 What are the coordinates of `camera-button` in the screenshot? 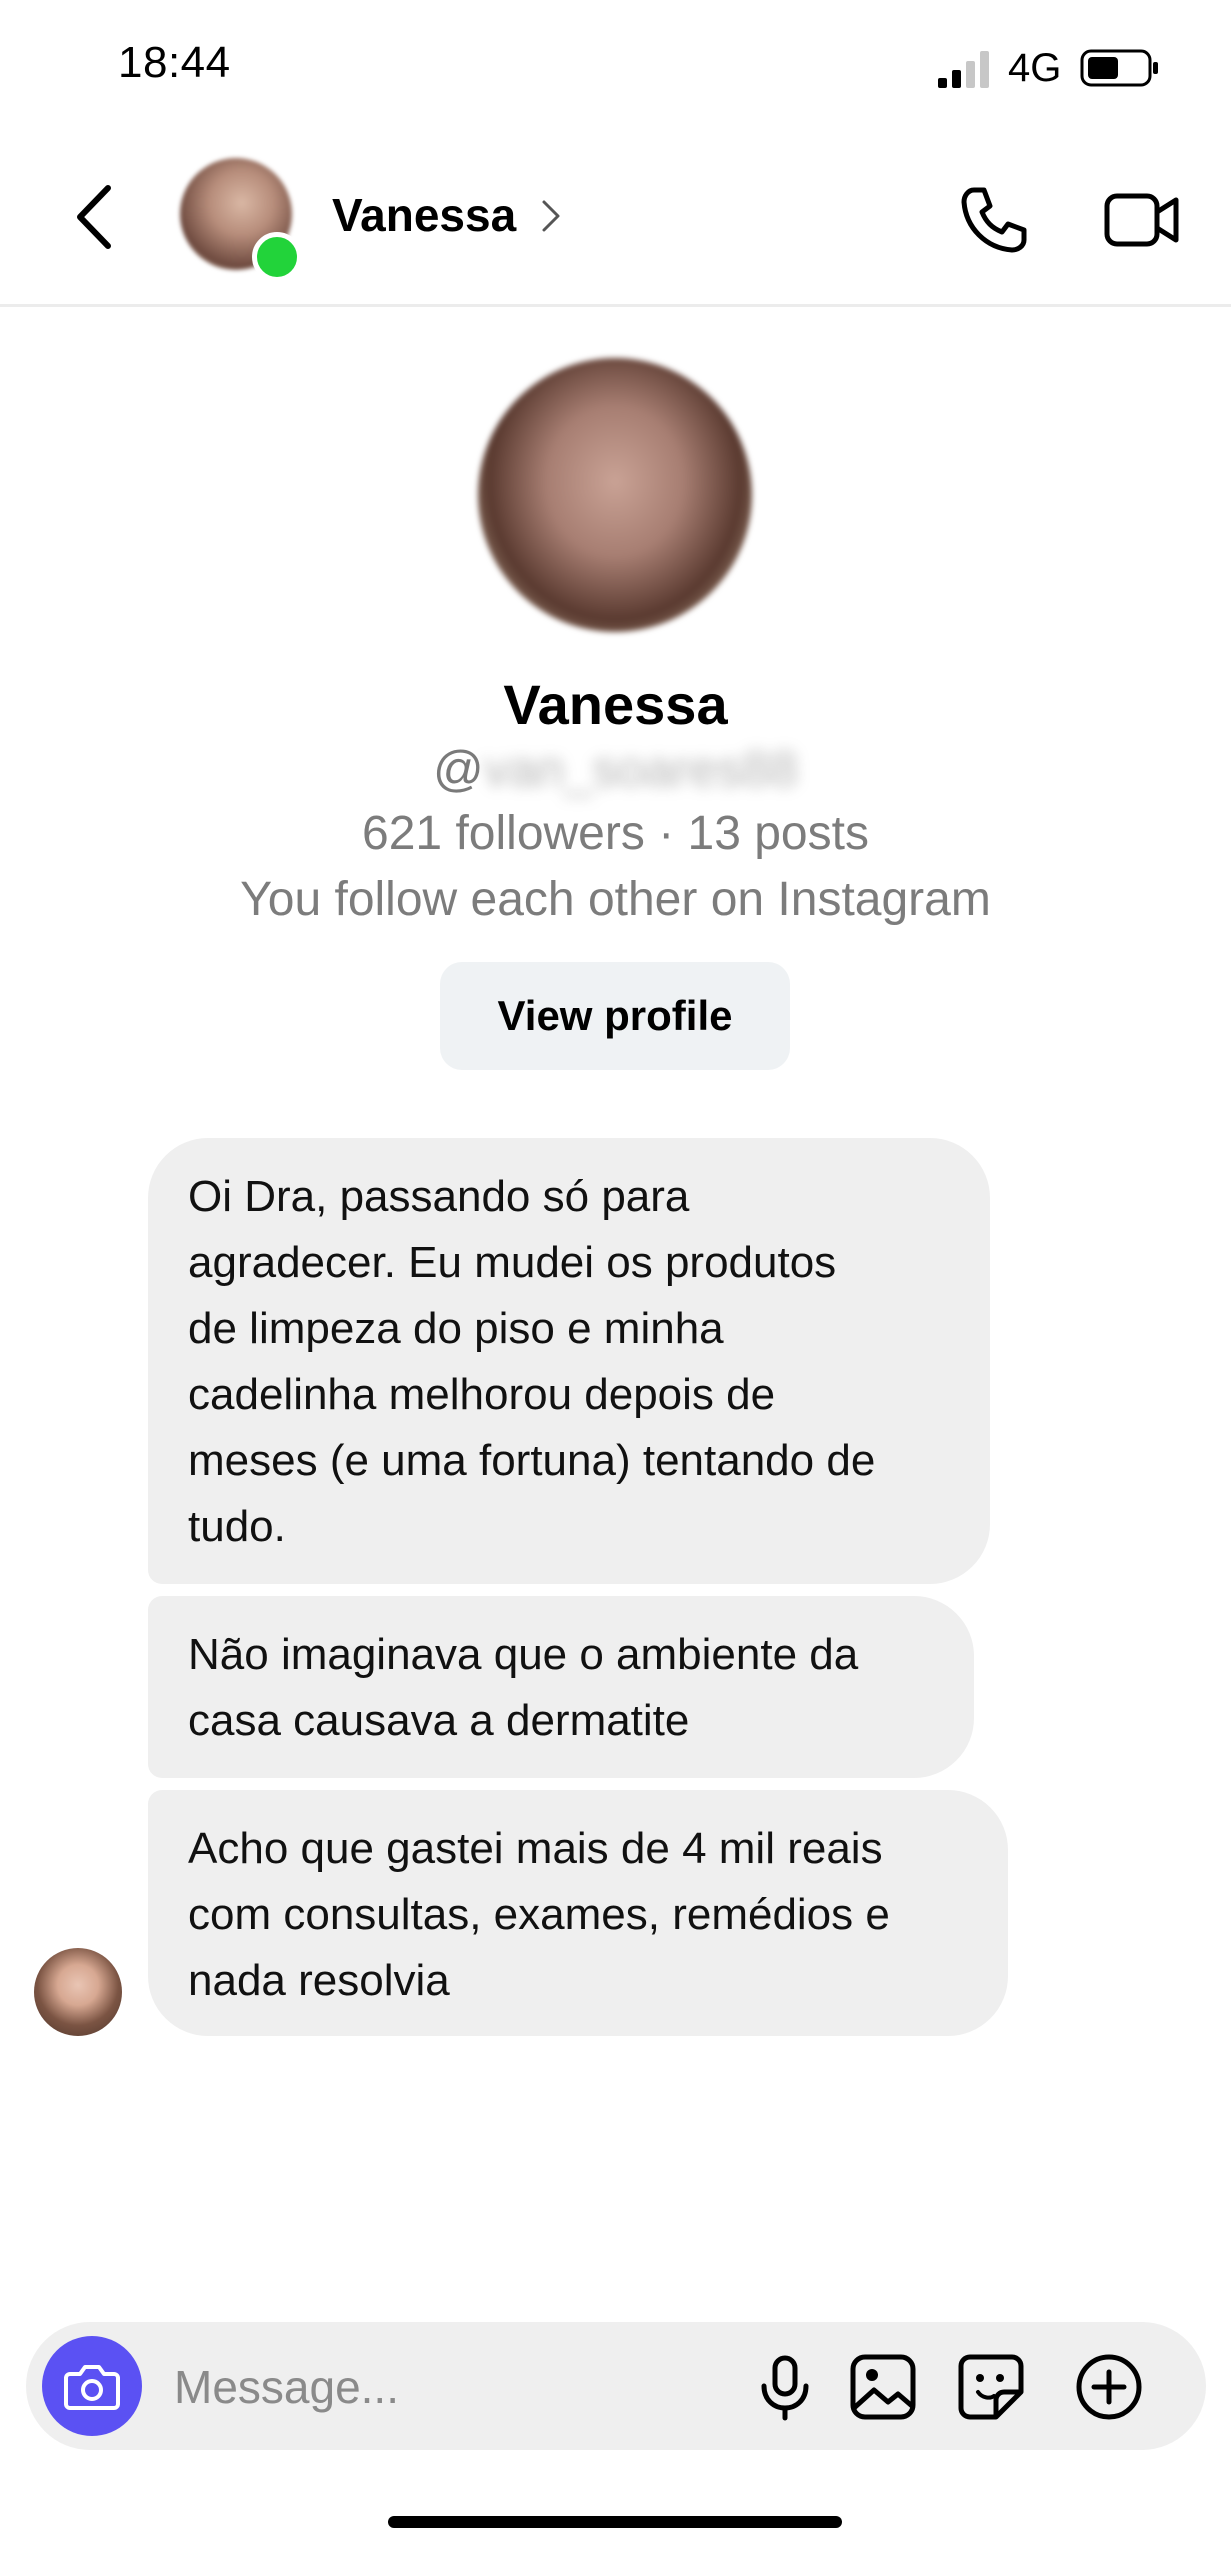 It's located at (92, 2386).